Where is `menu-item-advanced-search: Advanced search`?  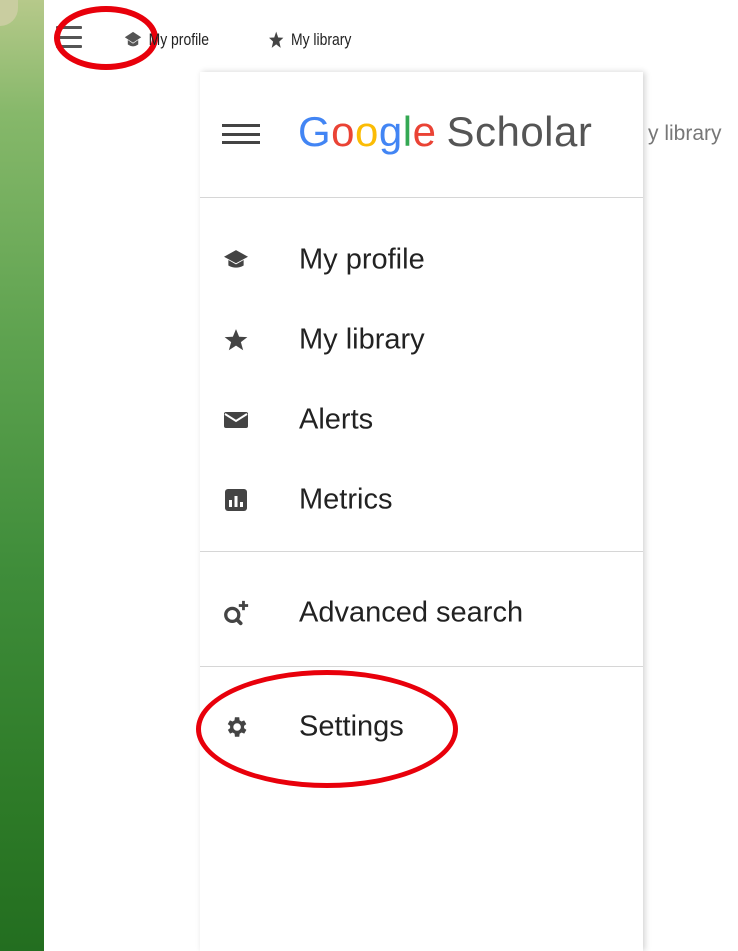
menu-item-advanced-search: Advanced search is located at coordinates (421, 613).